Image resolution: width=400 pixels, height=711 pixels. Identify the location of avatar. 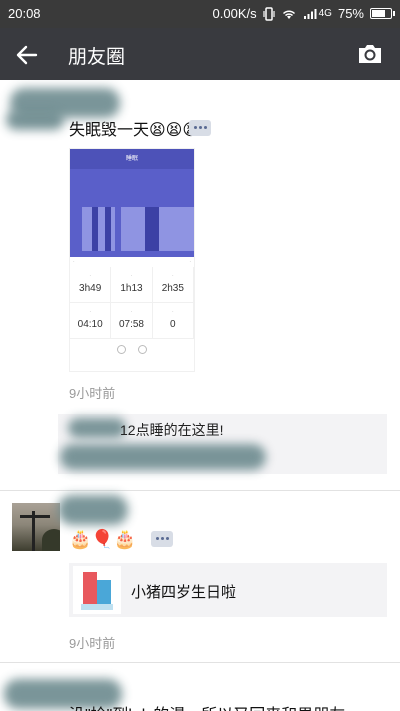
(36, 527).